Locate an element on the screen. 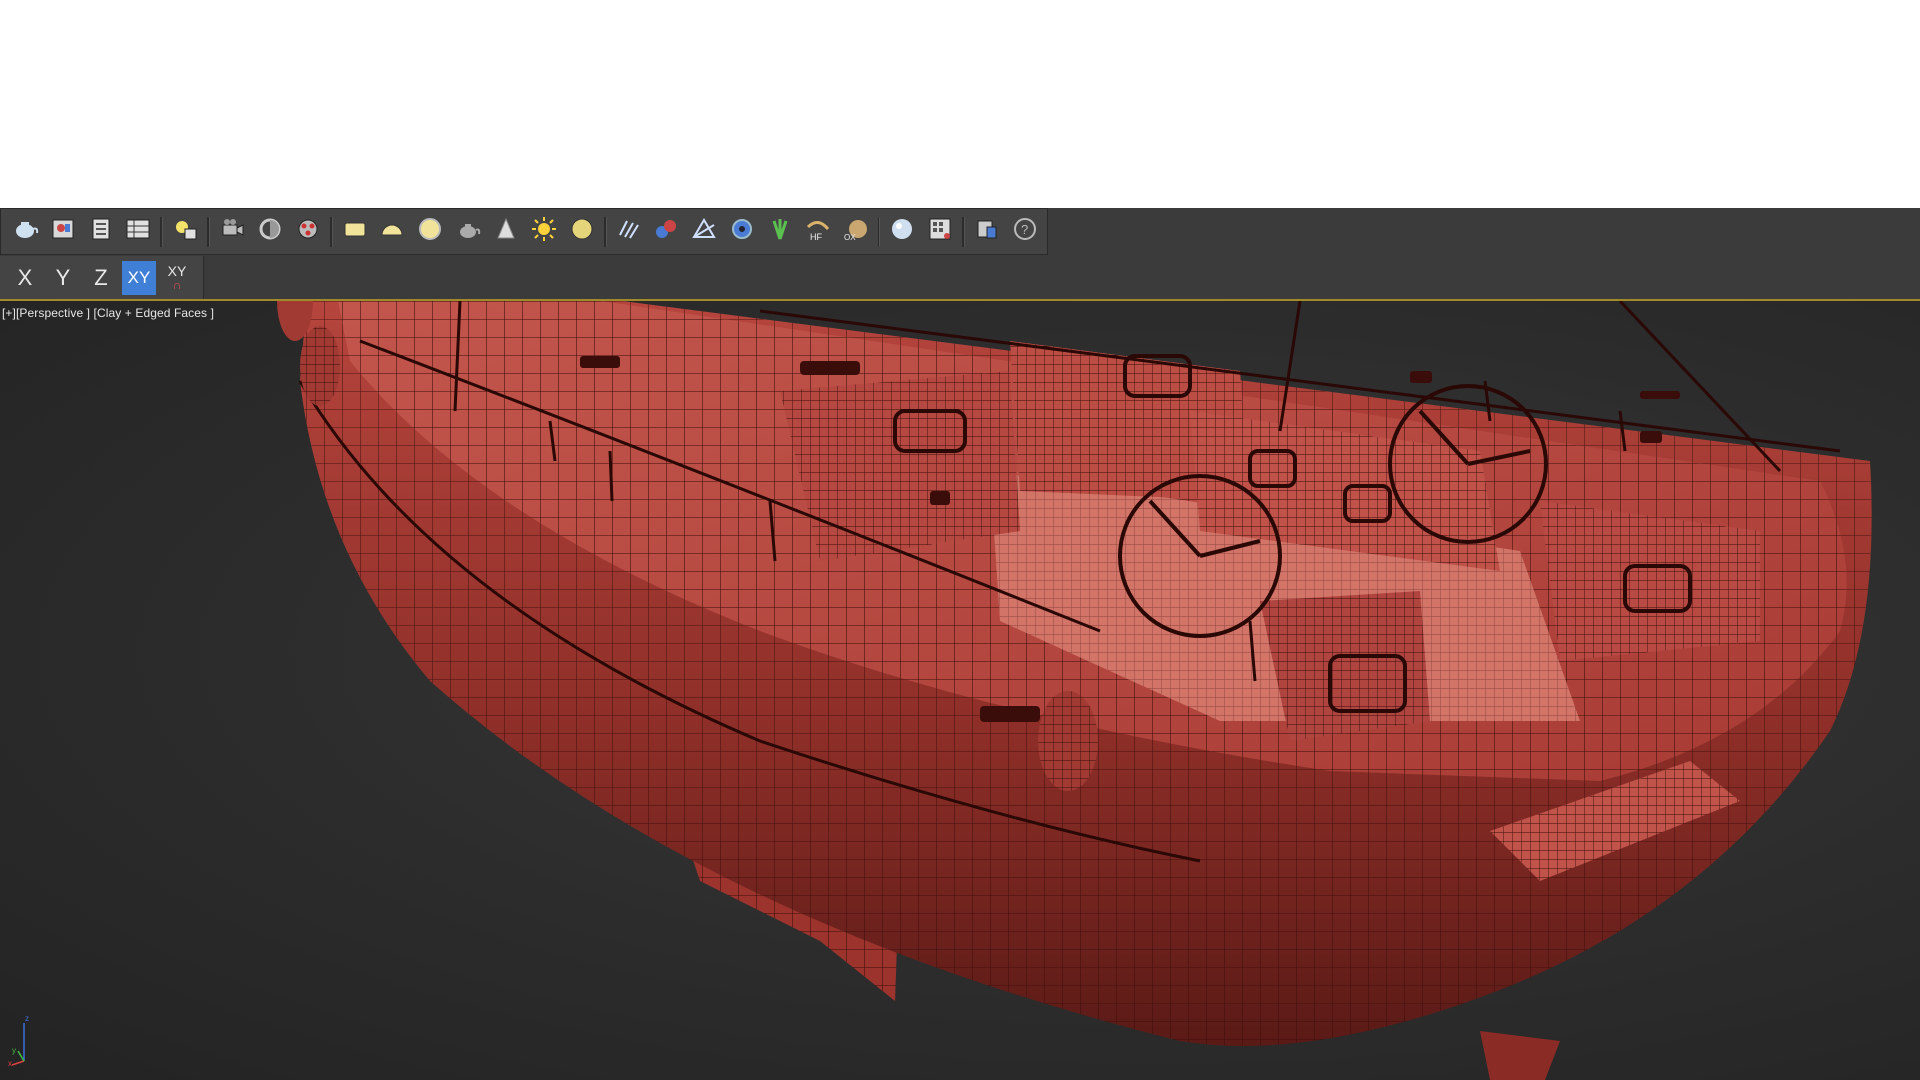 The image size is (1920, 1080). cloth-button is located at coordinates (704, 232).